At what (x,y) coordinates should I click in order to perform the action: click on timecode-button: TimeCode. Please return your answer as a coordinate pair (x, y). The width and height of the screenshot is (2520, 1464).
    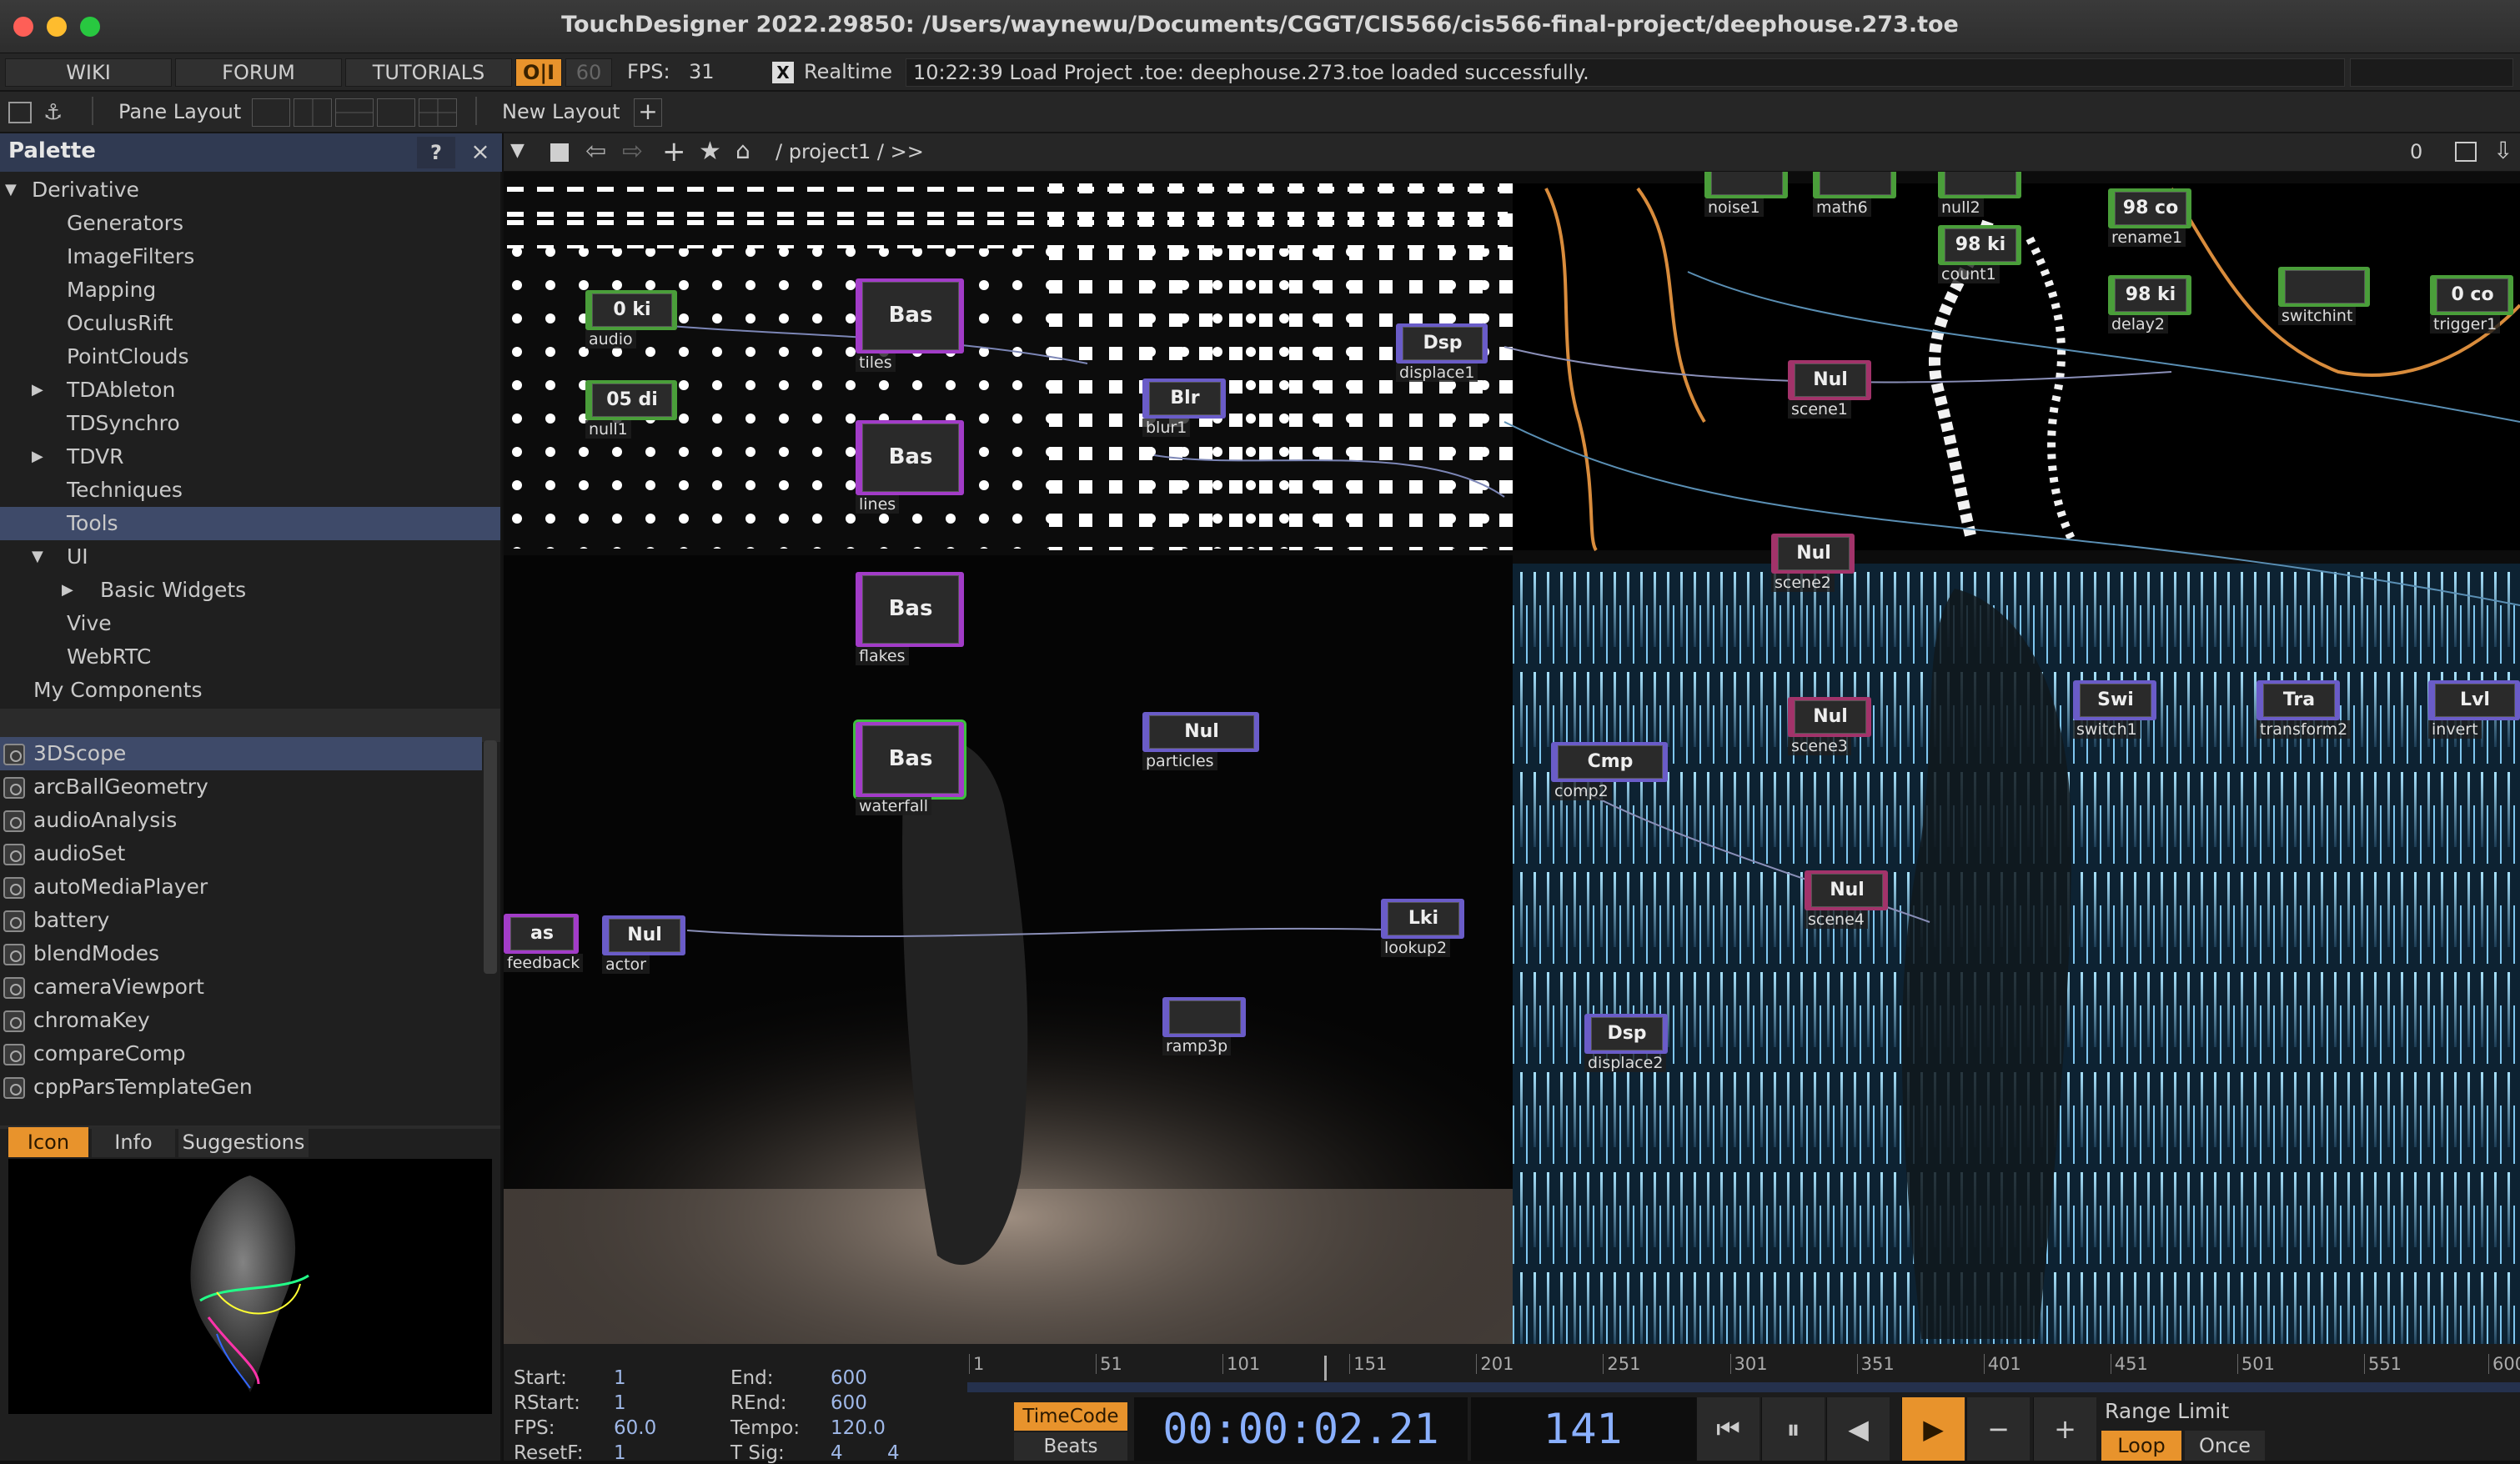
    Looking at the image, I should click on (1070, 1417).